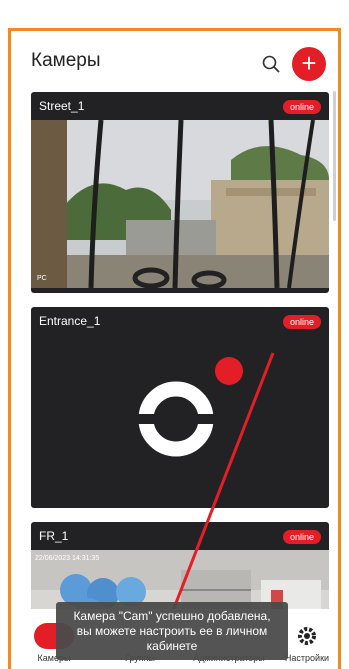 The image size is (349, 669). Describe the element at coordinates (172, 646) in the screenshot. I see `toast-line: кабинете` at that location.